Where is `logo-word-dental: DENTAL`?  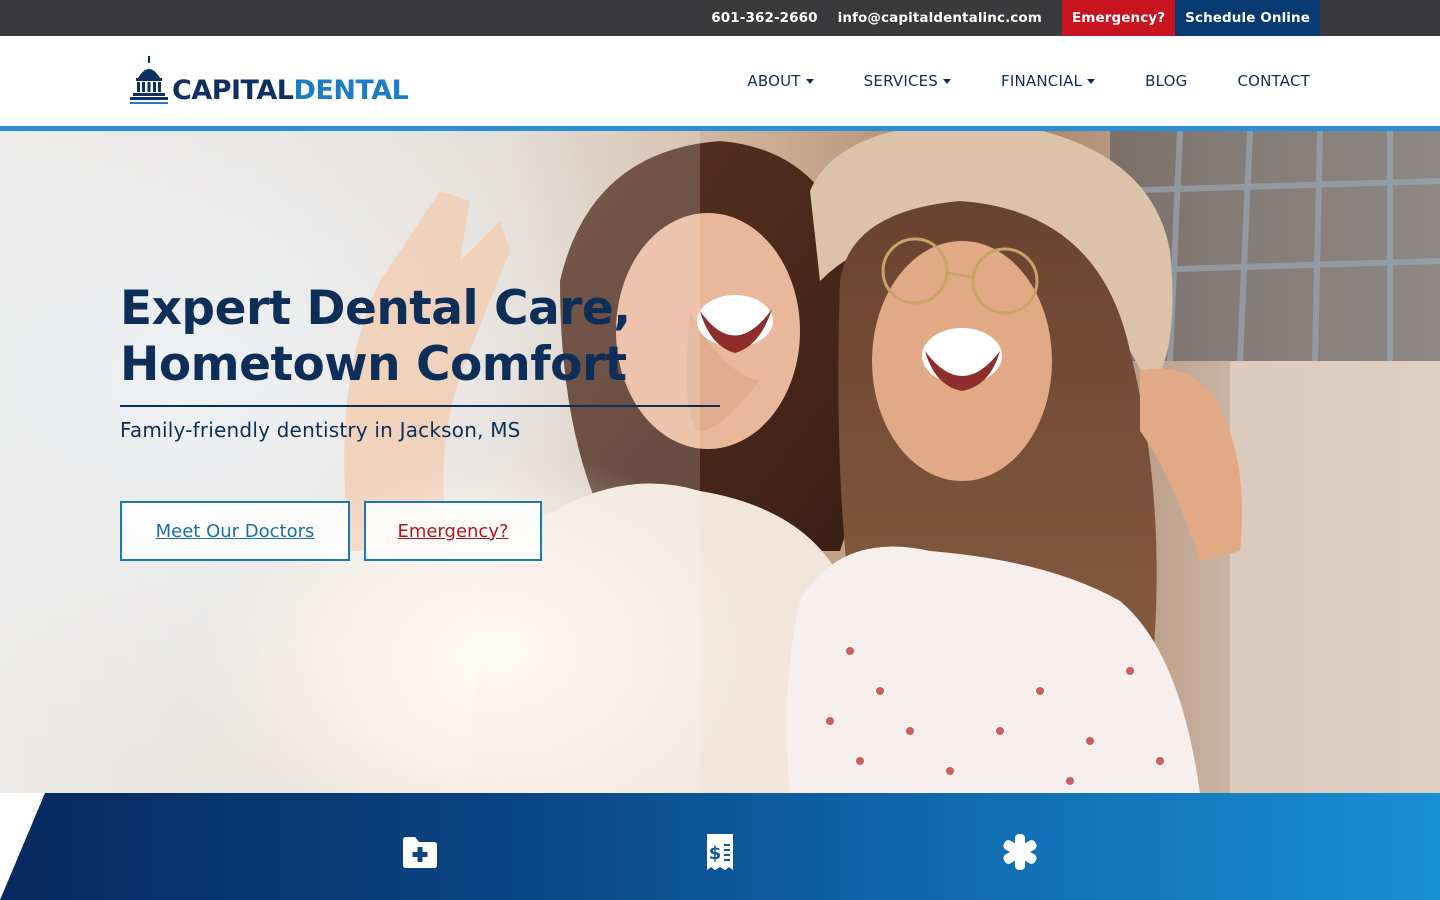
logo-word-dental: DENTAL is located at coordinates (351, 90).